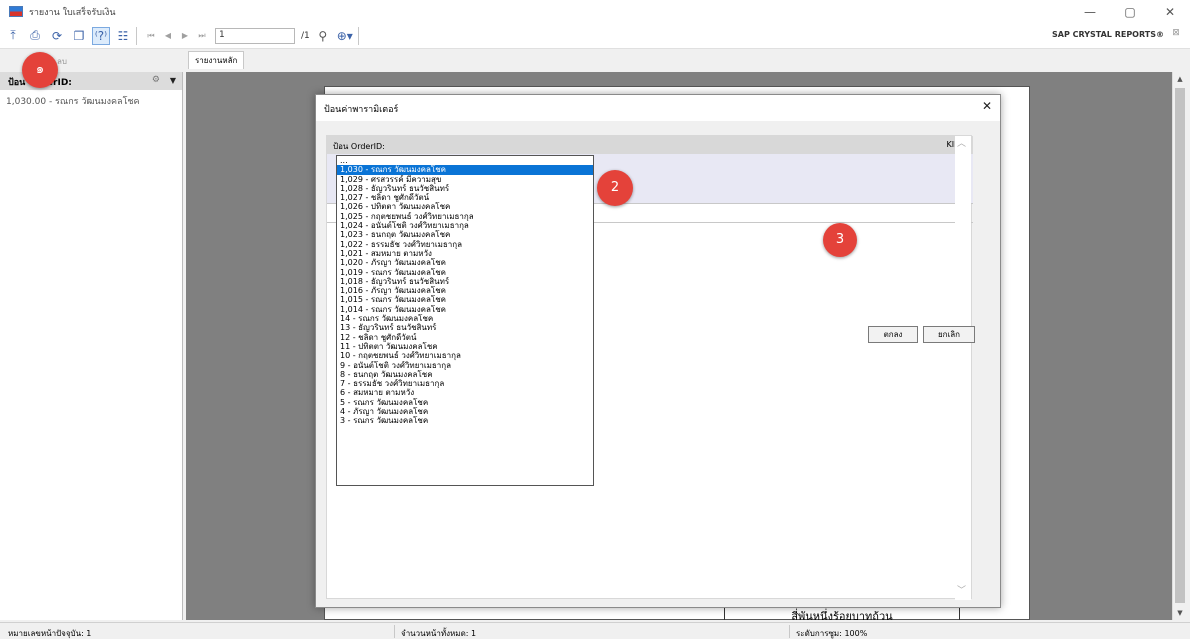 The width and height of the screenshot is (1190, 639). What do you see at coordinates (465, 253) in the screenshot?
I see `dropdown-option: 1,021 - สมหมาย ตามหวัง` at bounding box center [465, 253].